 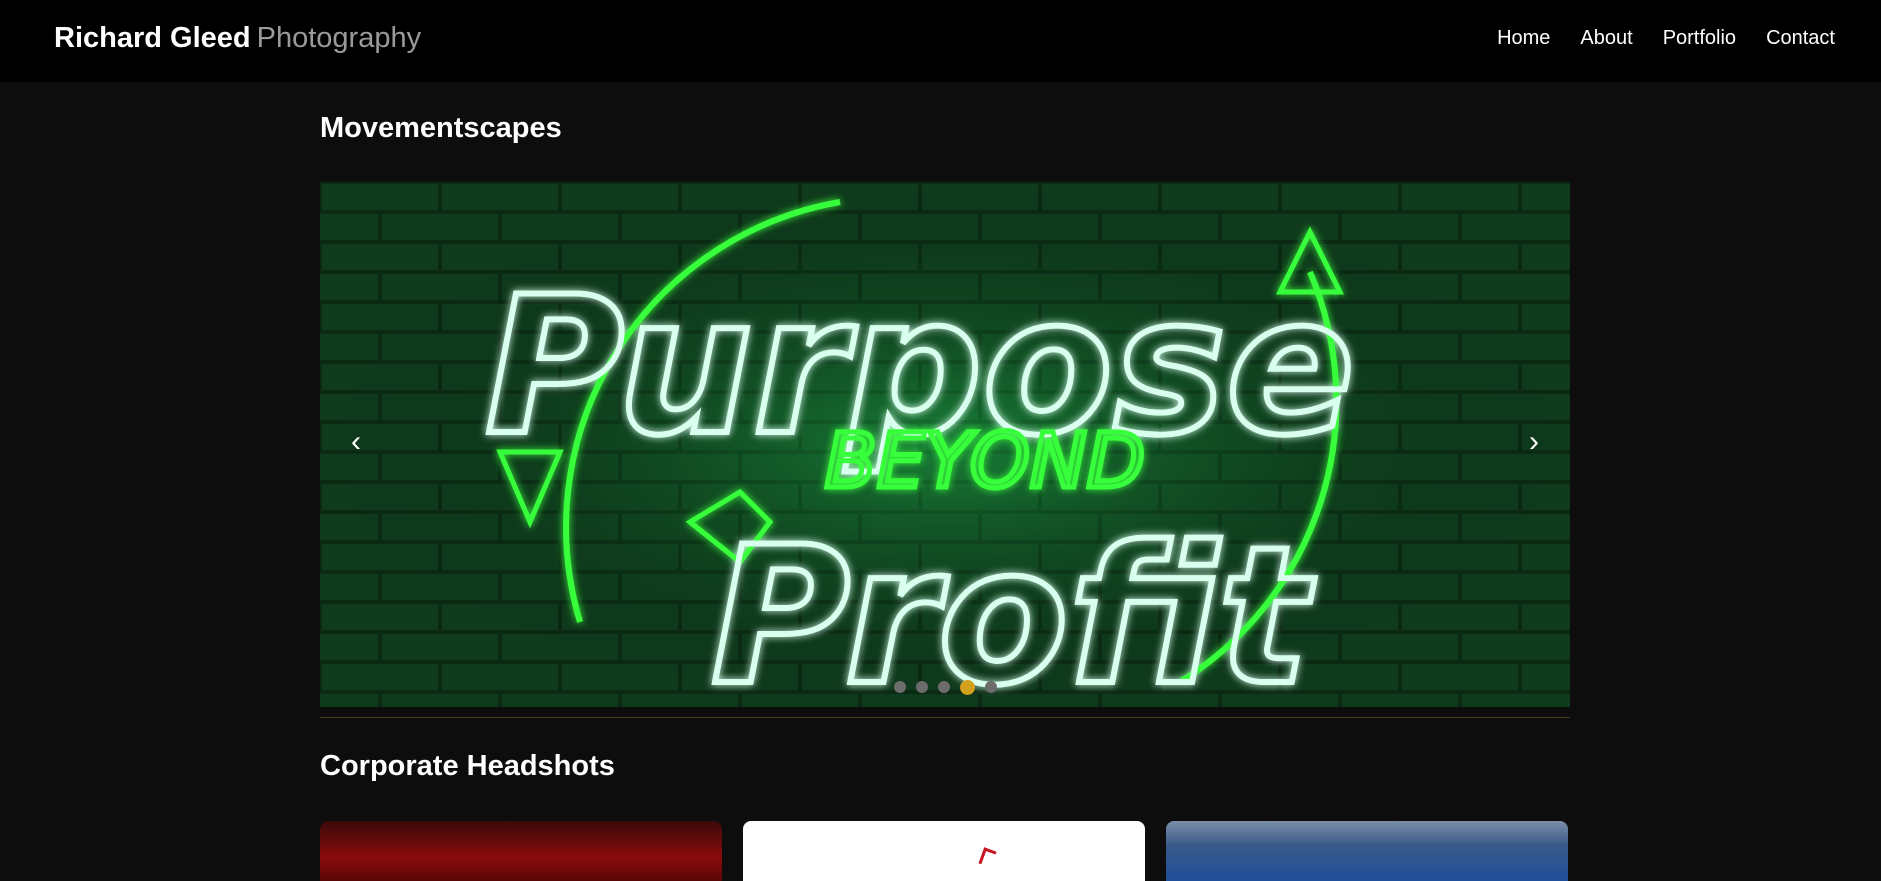 I want to click on slider-dots, so click(x=945, y=687).